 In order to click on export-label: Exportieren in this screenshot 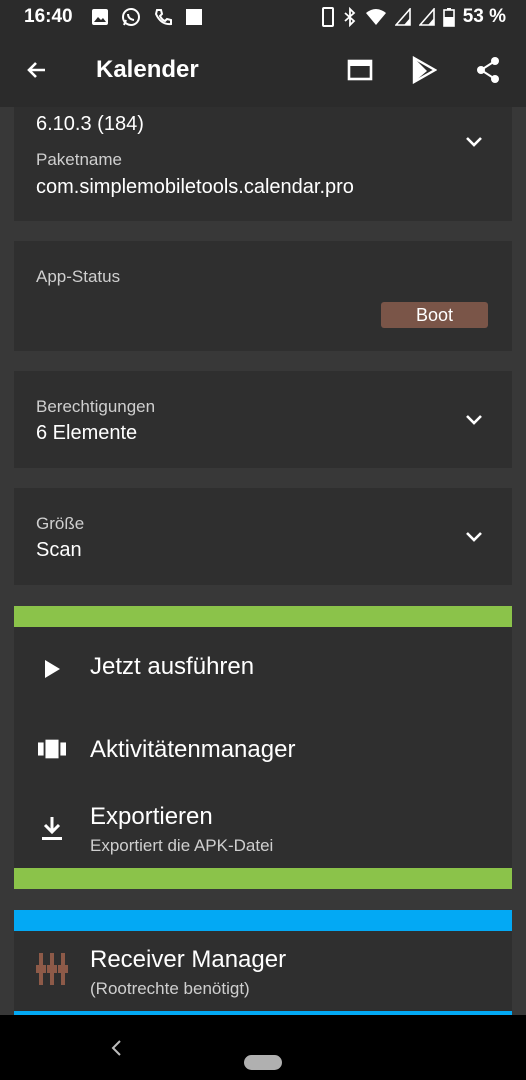, I will do `click(151, 816)`.